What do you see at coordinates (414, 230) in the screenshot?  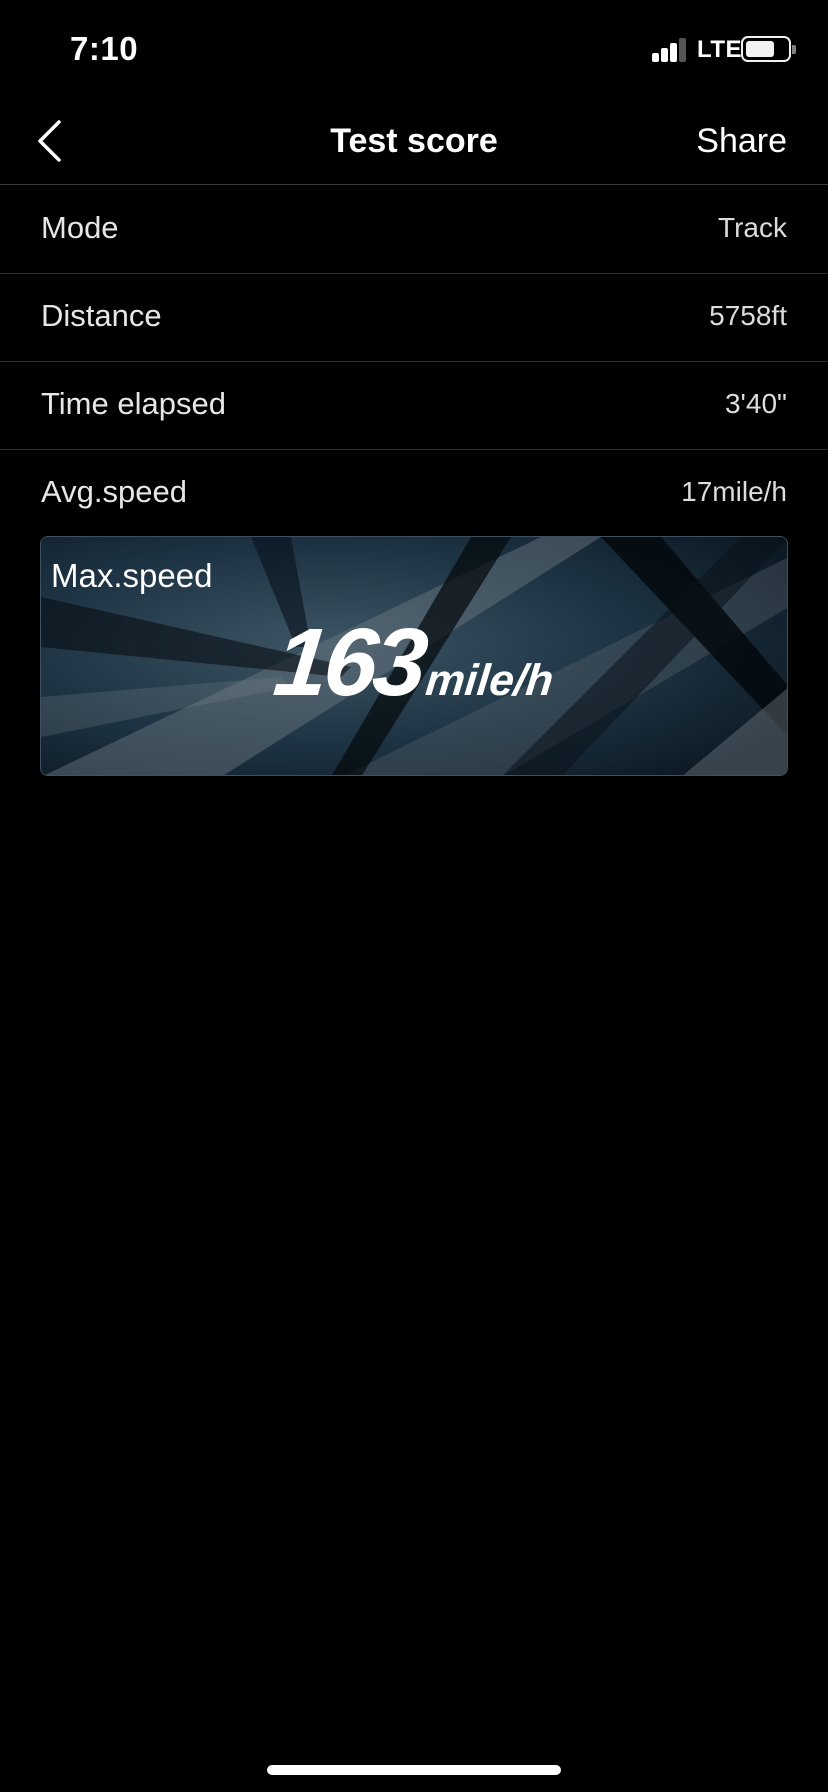 I see `row-mode: Mode Track` at bounding box center [414, 230].